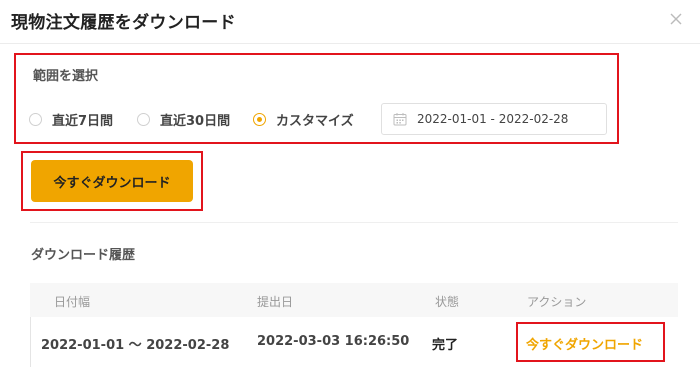 This screenshot has width=700, height=379. I want to click on radio-label: 直近30日間, so click(195, 121).